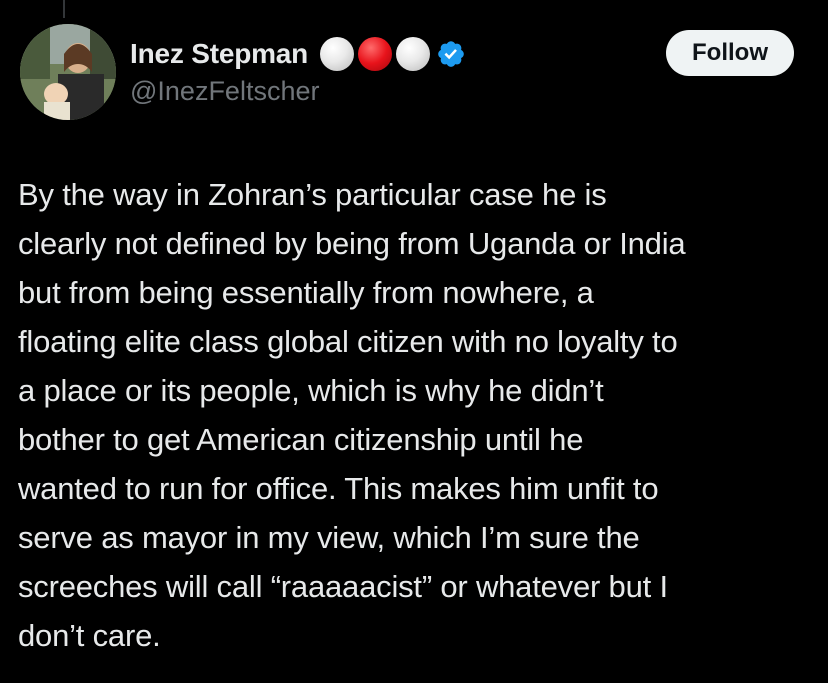 The image size is (828, 683). Describe the element at coordinates (451, 54) in the screenshot. I see `verified-badge-icon` at that location.